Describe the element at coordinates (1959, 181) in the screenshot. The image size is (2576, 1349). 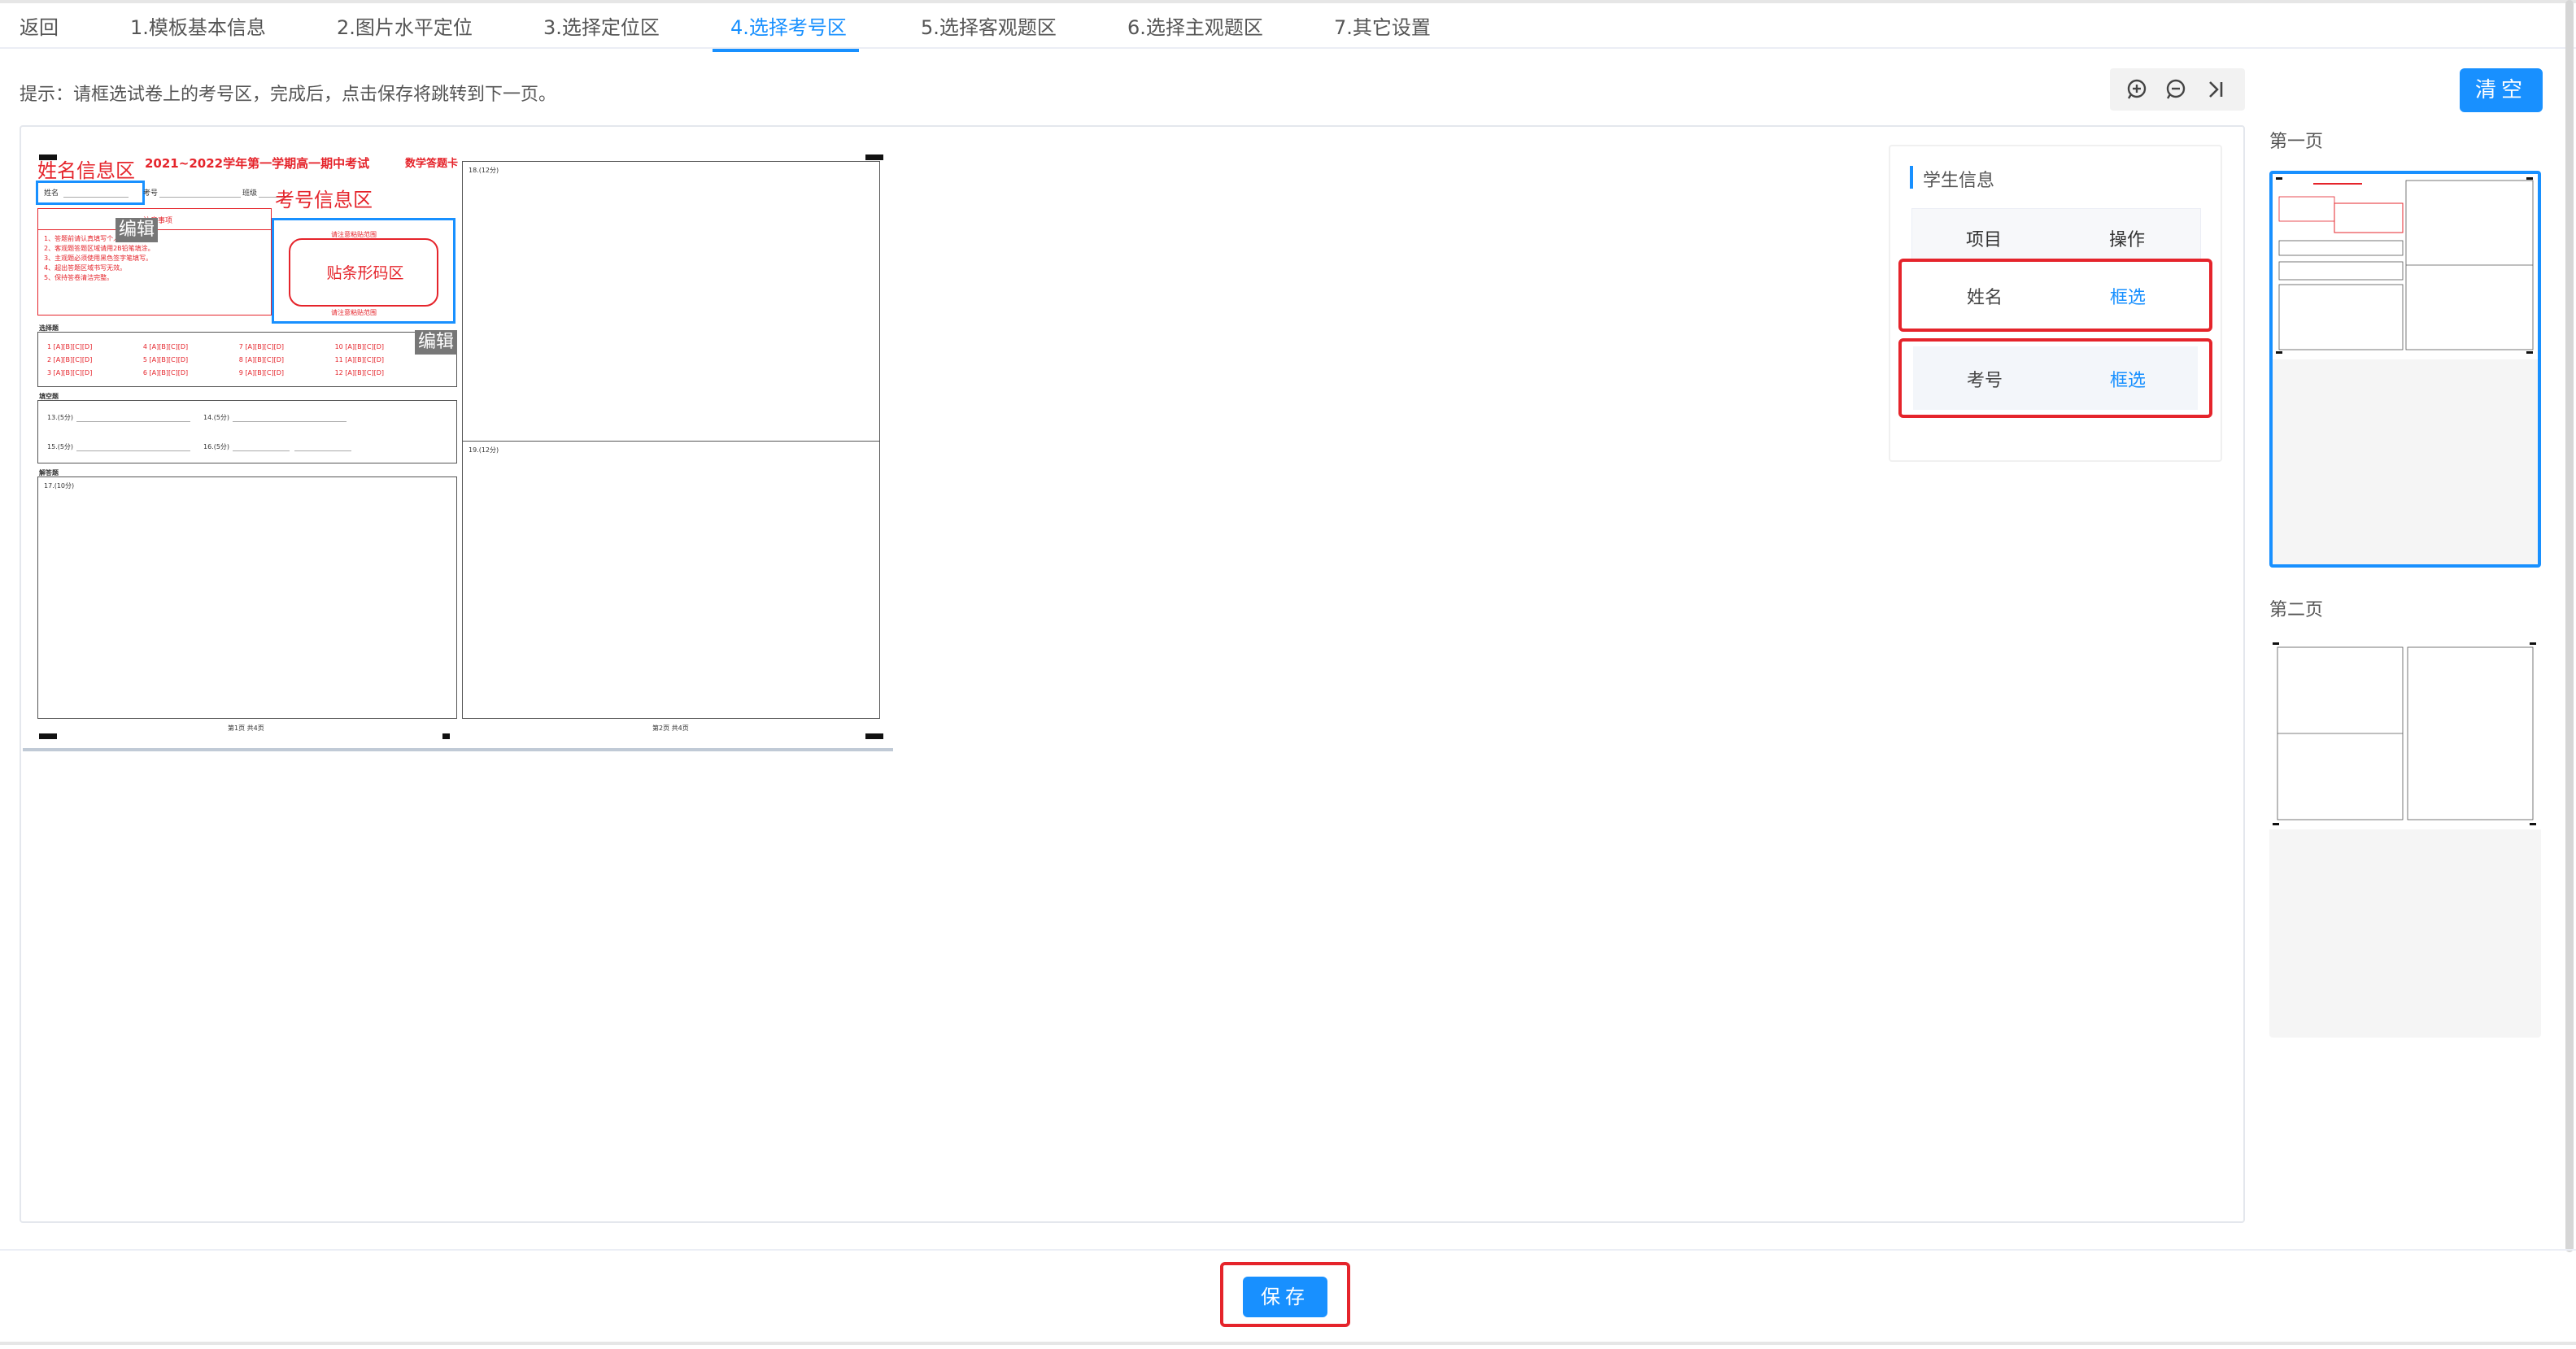
I see `student-info-title: 学生信息` at that location.